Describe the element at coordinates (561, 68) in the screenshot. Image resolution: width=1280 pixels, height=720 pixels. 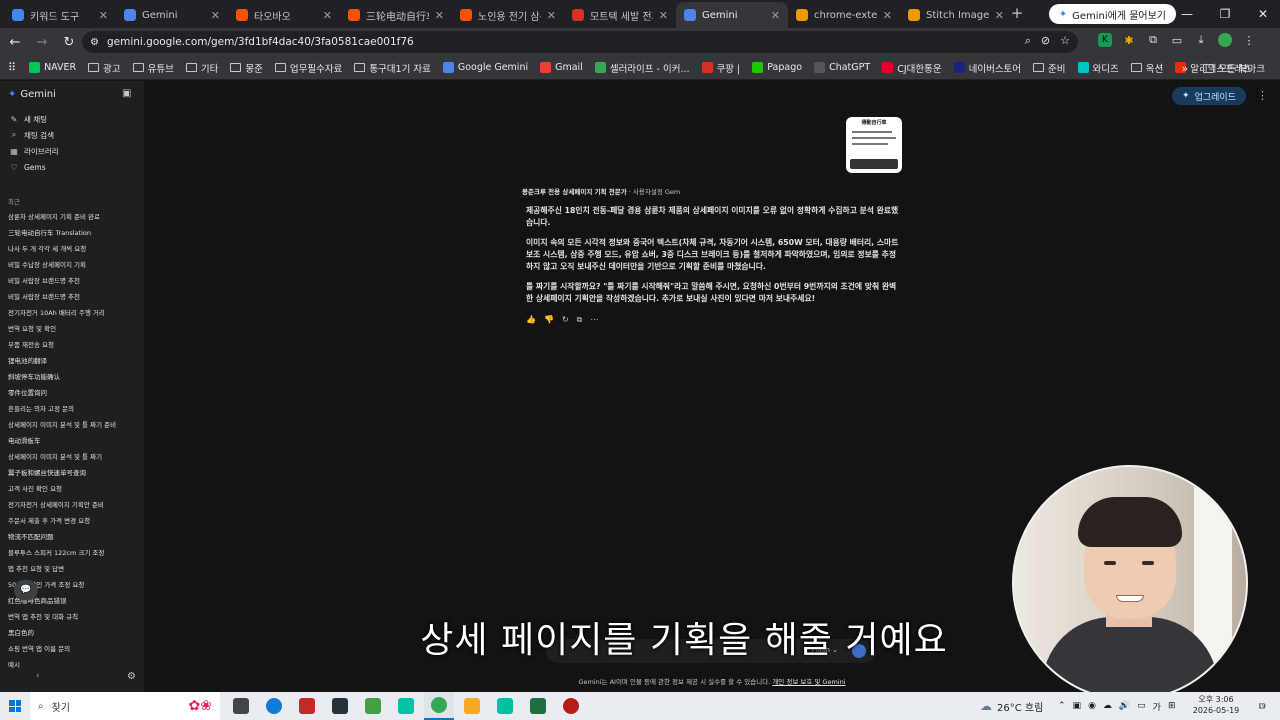
I see `bookmark-item: Gmail` at that location.